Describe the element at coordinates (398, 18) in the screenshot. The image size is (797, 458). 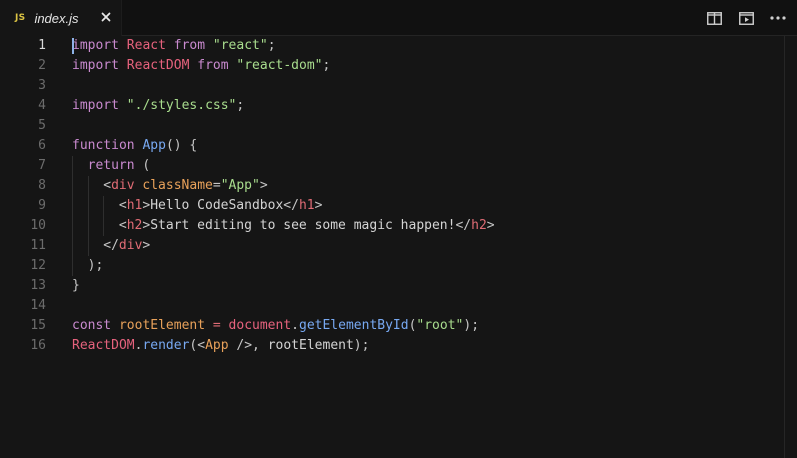
I see `tab-bar: JS index.js` at that location.